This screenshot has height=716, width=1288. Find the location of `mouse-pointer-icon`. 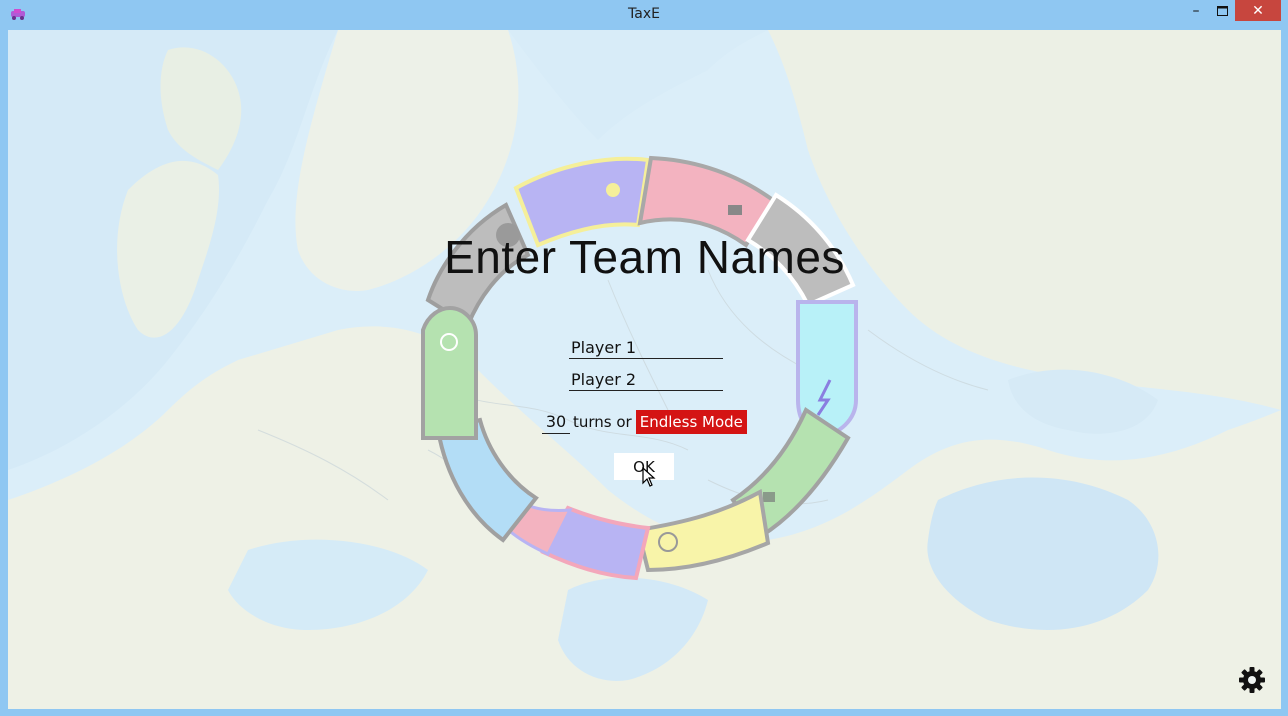

mouse-pointer-icon is located at coordinates (649, 477).